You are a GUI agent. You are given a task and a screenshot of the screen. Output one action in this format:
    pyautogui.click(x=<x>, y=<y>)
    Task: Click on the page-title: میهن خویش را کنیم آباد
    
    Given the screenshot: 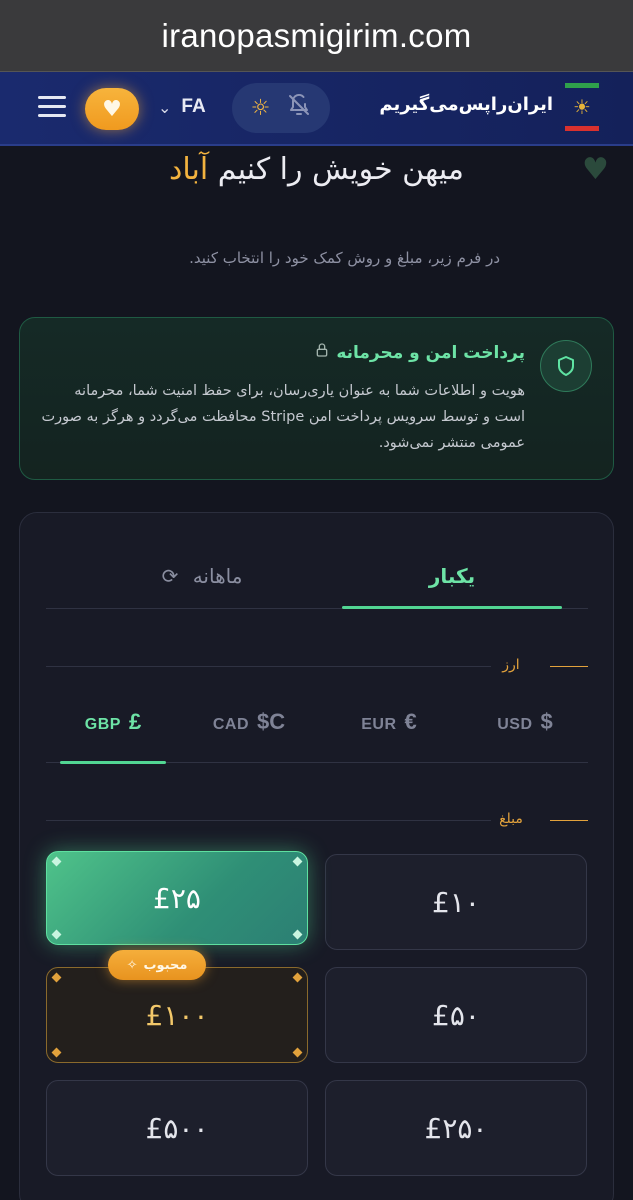 What is the action you would take?
    pyautogui.click(x=316, y=169)
    